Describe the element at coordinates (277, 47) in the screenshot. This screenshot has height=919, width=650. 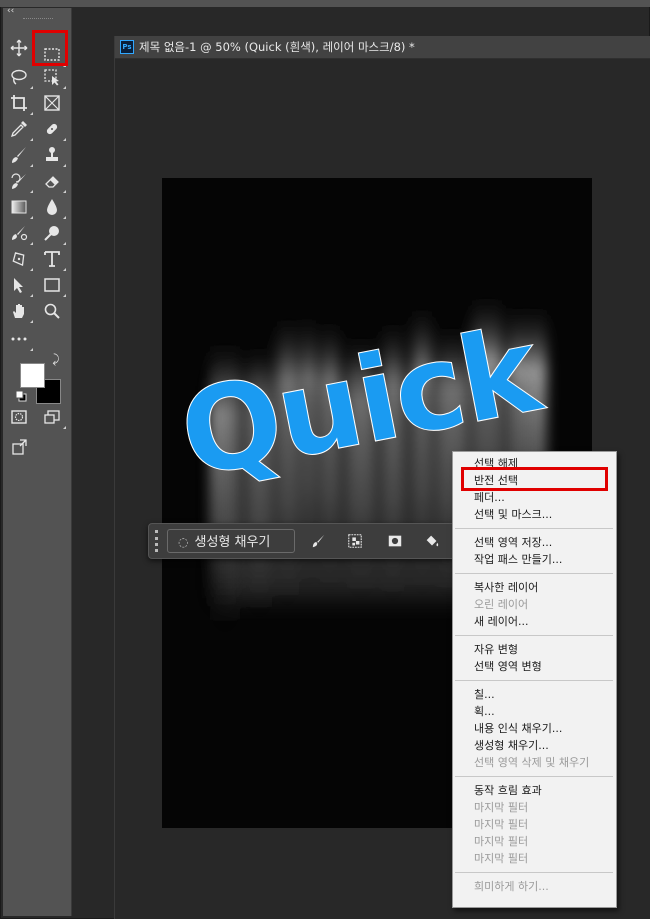
I see `document-title: 제목 없음-1 @ 50% (Quick (흰색), 레이어 마스크/8) *` at that location.